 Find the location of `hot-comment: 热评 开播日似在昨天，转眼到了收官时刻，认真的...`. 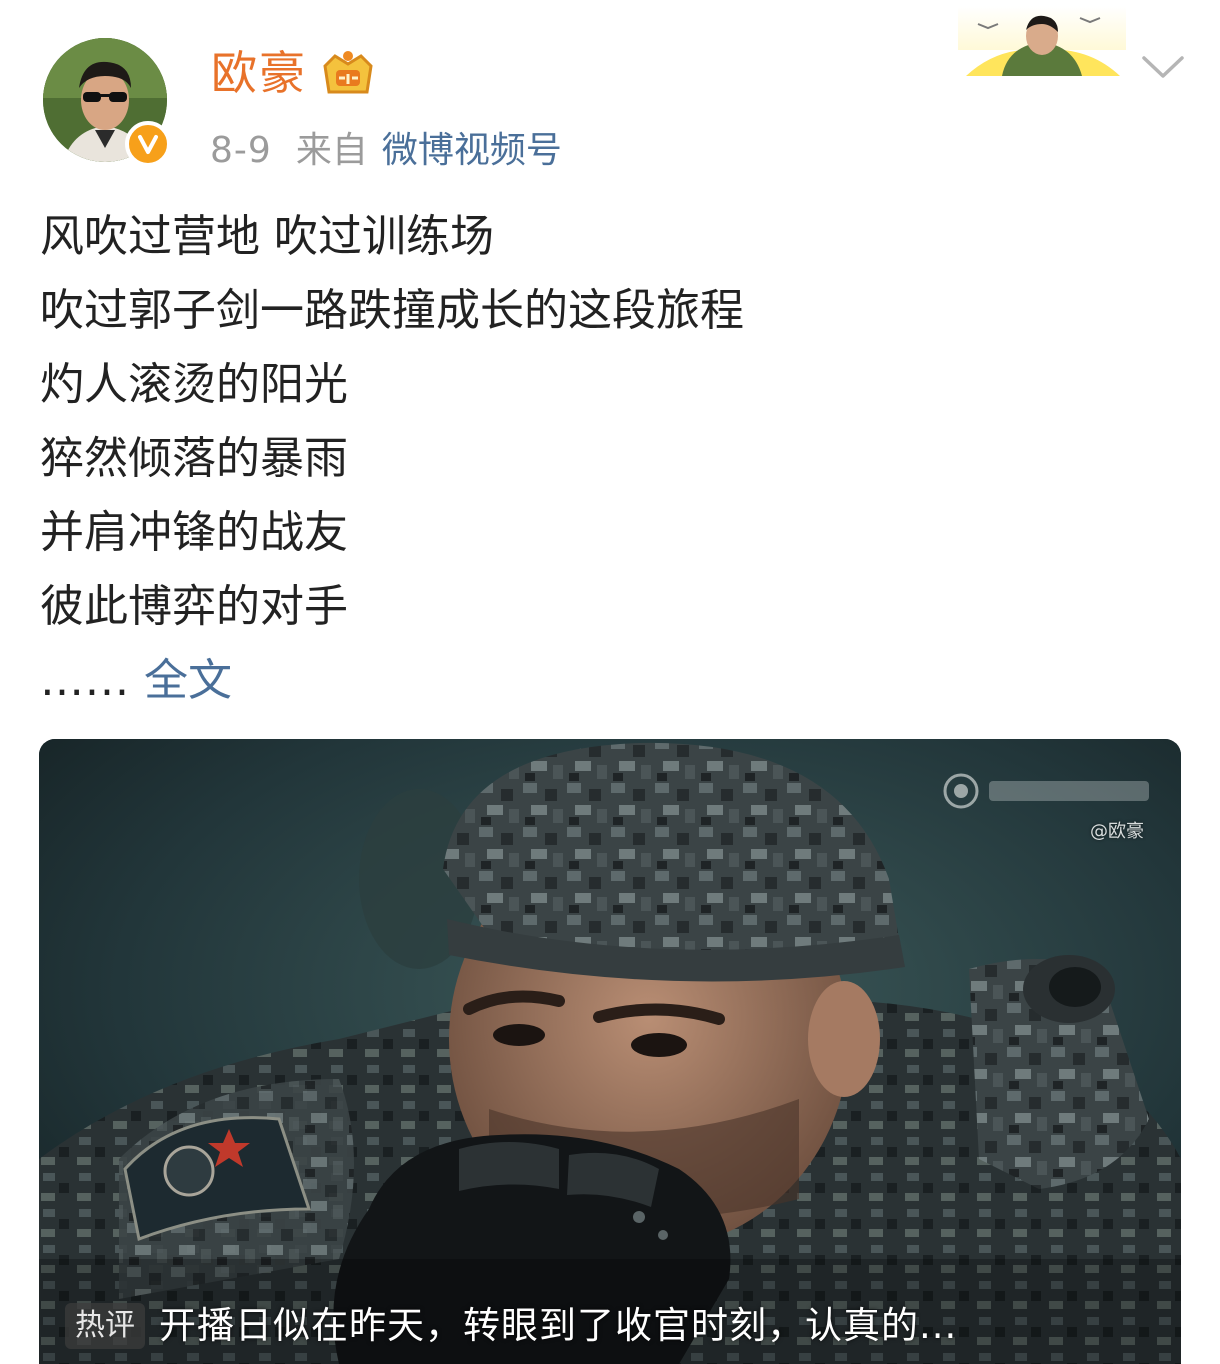

hot-comment: 热评 开播日似在昨天，转眼到了收官时刻，认真的... is located at coordinates (511, 1326).